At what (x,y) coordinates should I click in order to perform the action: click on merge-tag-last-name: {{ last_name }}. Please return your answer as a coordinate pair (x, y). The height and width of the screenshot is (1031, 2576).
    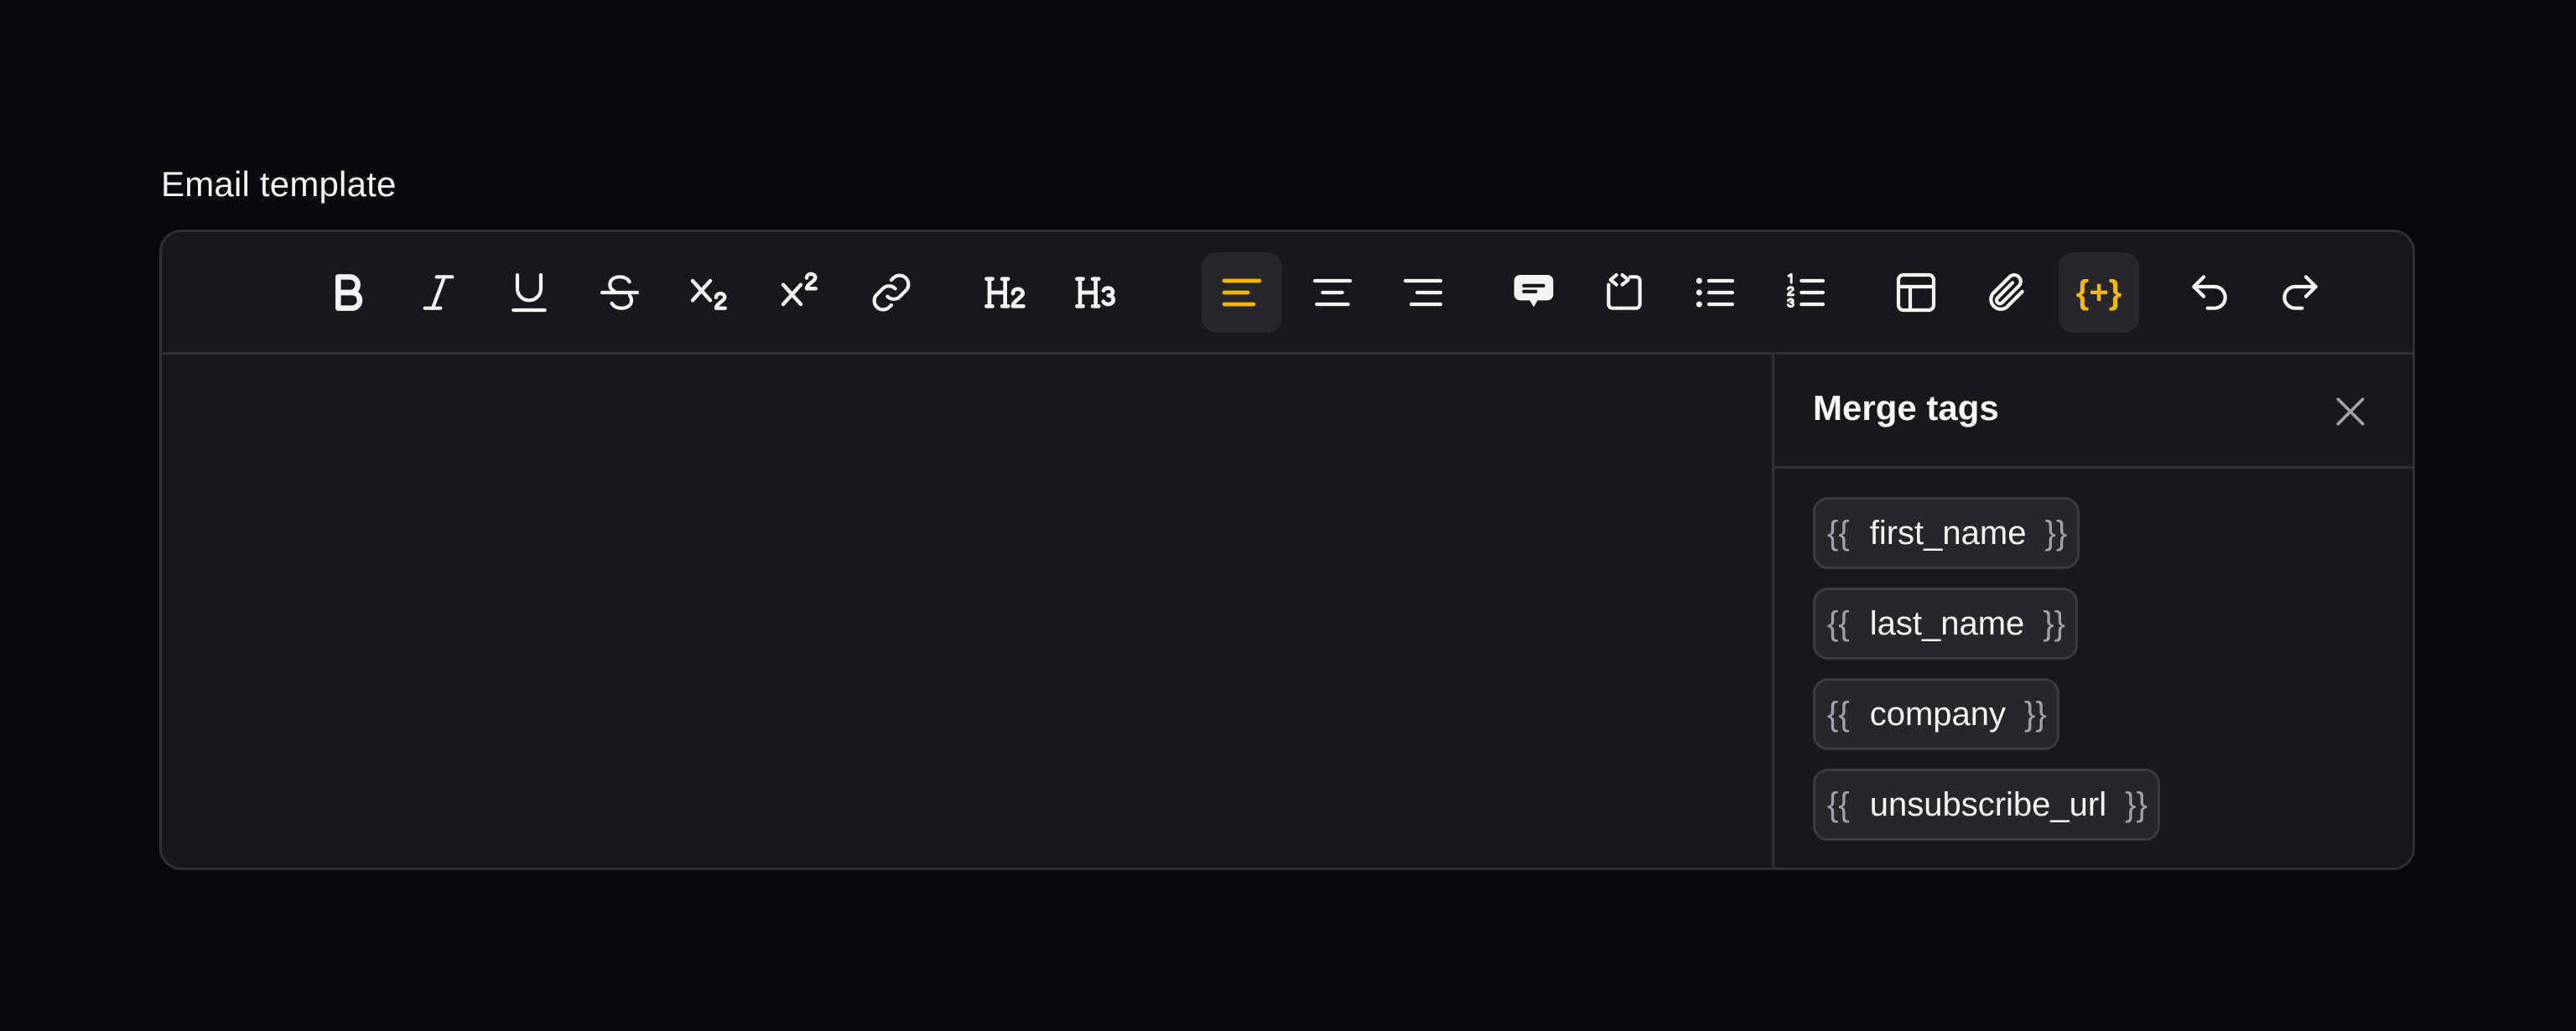
    Looking at the image, I should click on (1946, 624).